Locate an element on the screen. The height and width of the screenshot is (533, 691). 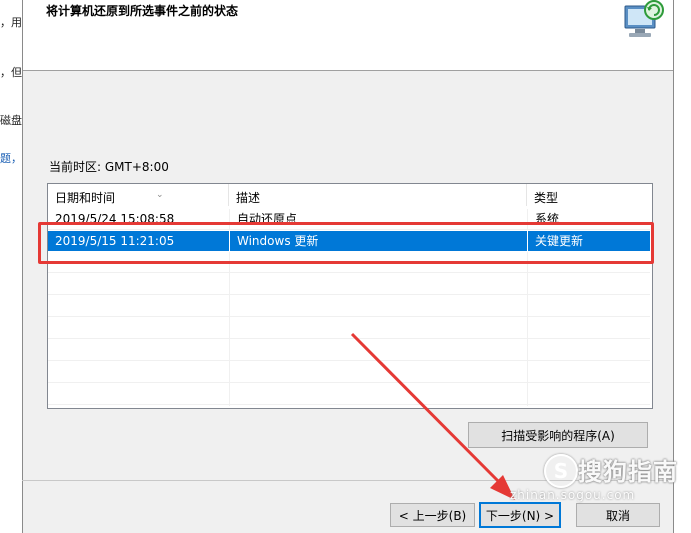
background-link-text: 题， is located at coordinates (11, 158).